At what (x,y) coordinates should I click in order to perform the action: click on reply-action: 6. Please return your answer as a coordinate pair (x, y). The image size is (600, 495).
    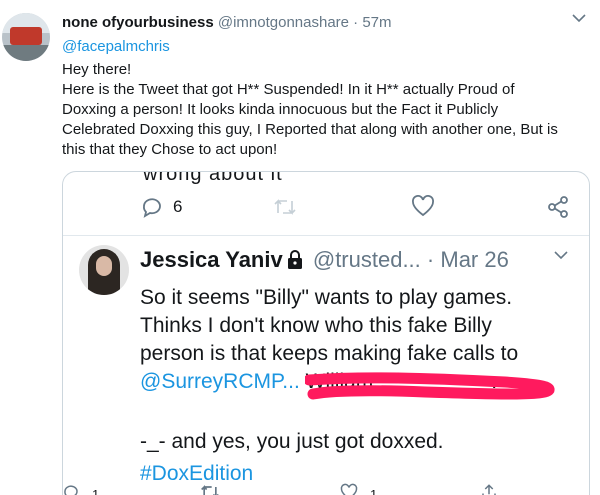
    Looking at the image, I should click on (161, 207).